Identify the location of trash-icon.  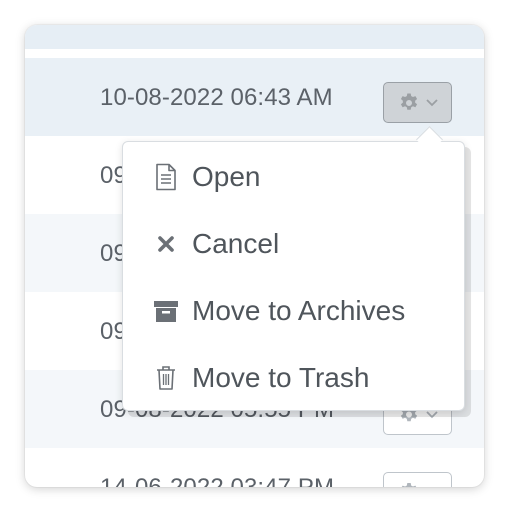
(166, 378).